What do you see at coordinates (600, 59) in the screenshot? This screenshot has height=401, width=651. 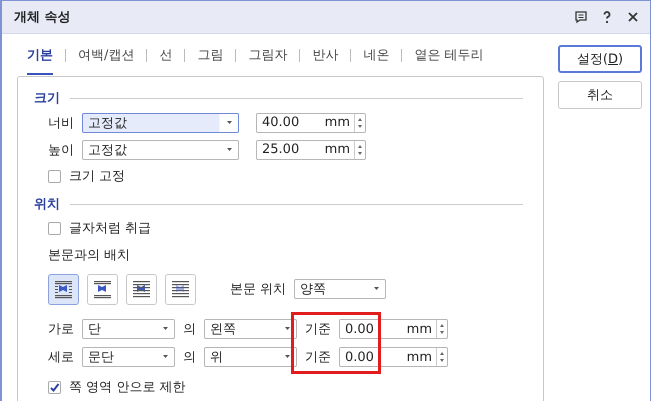 I see `dialog-button: 설정(D)` at bounding box center [600, 59].